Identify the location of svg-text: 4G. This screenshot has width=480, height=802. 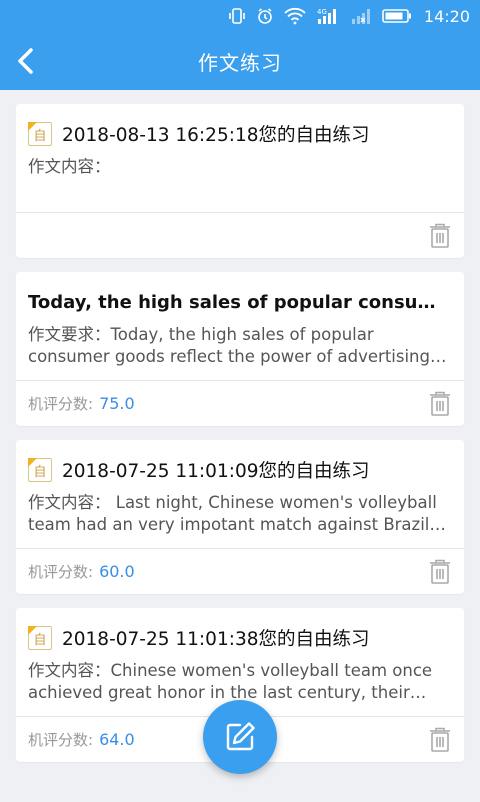
(322, 12).